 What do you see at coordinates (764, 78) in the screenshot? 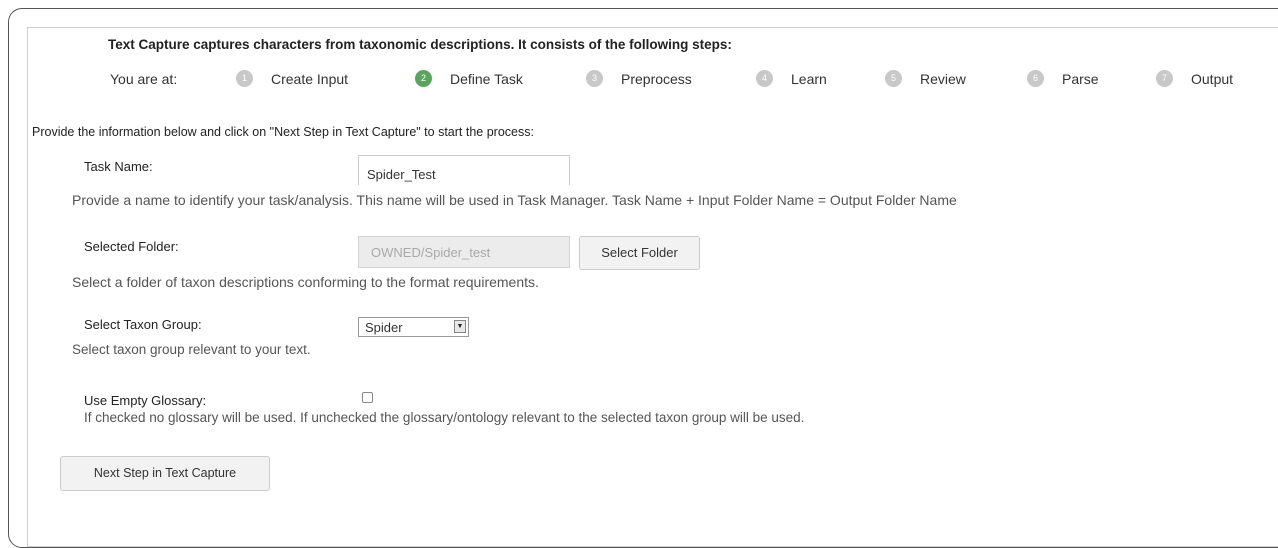
I see `step-number-icon: 4` at bounding box center [764, 78].